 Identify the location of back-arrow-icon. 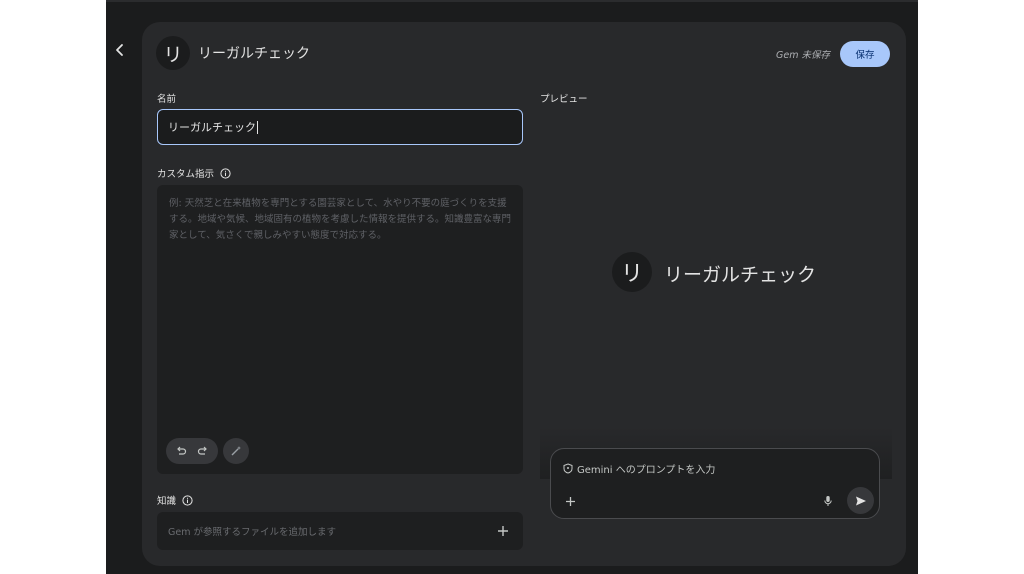
(119, 50).